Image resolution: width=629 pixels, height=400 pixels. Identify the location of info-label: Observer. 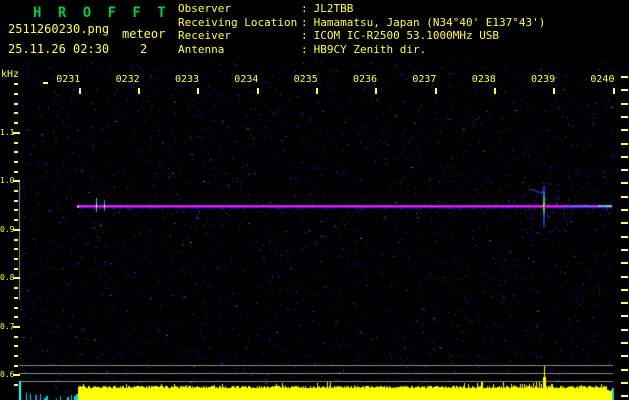
(204, 8).